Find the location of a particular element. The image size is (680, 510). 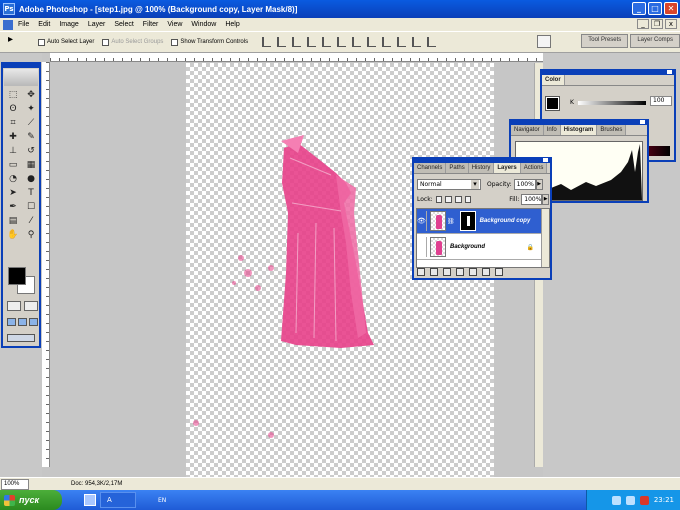

adjustment-layer-icon is located at coordinates (460, 272).